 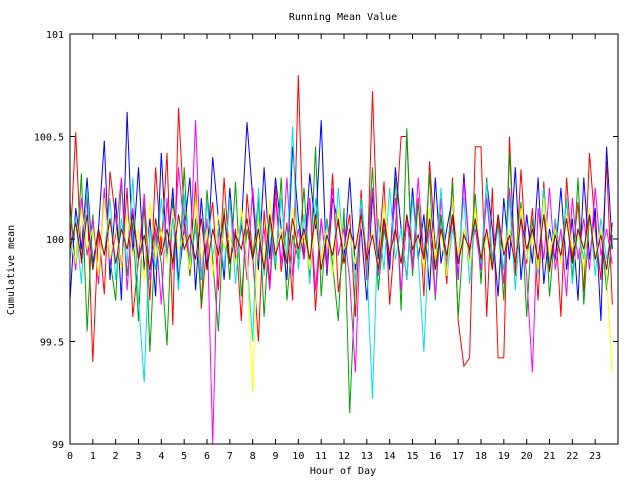 What do you see at coordinates (55, 35) in the screenshot?
I see `y-tick-label: 101` at bounding box center [55, 35].